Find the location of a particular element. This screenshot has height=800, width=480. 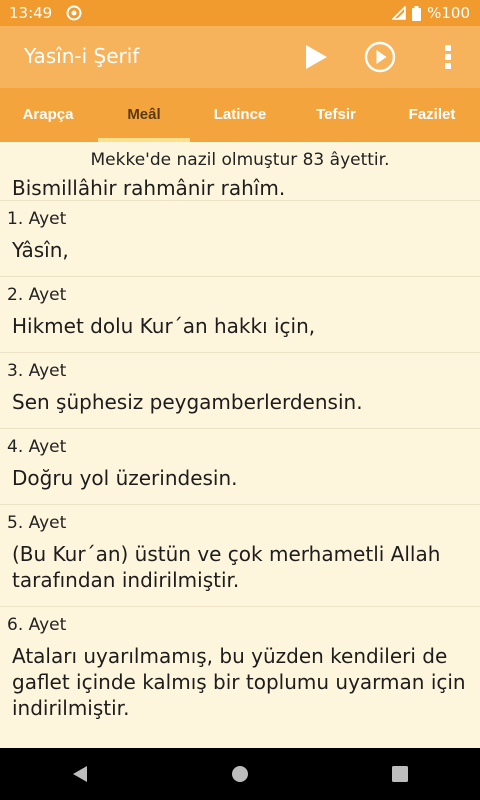

play-circle-icon is located at coordinates (380, 57).